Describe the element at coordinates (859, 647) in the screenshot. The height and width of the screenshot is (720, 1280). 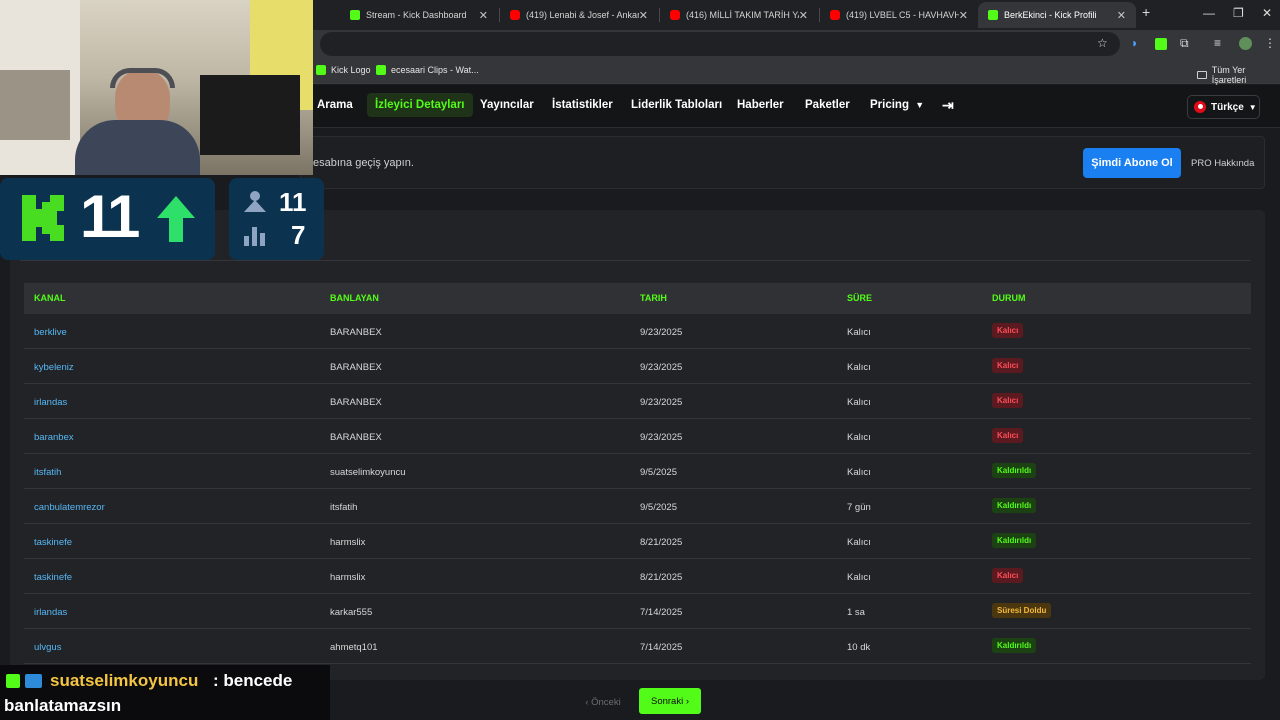
I see `table-cell: 10 dk` at that location.